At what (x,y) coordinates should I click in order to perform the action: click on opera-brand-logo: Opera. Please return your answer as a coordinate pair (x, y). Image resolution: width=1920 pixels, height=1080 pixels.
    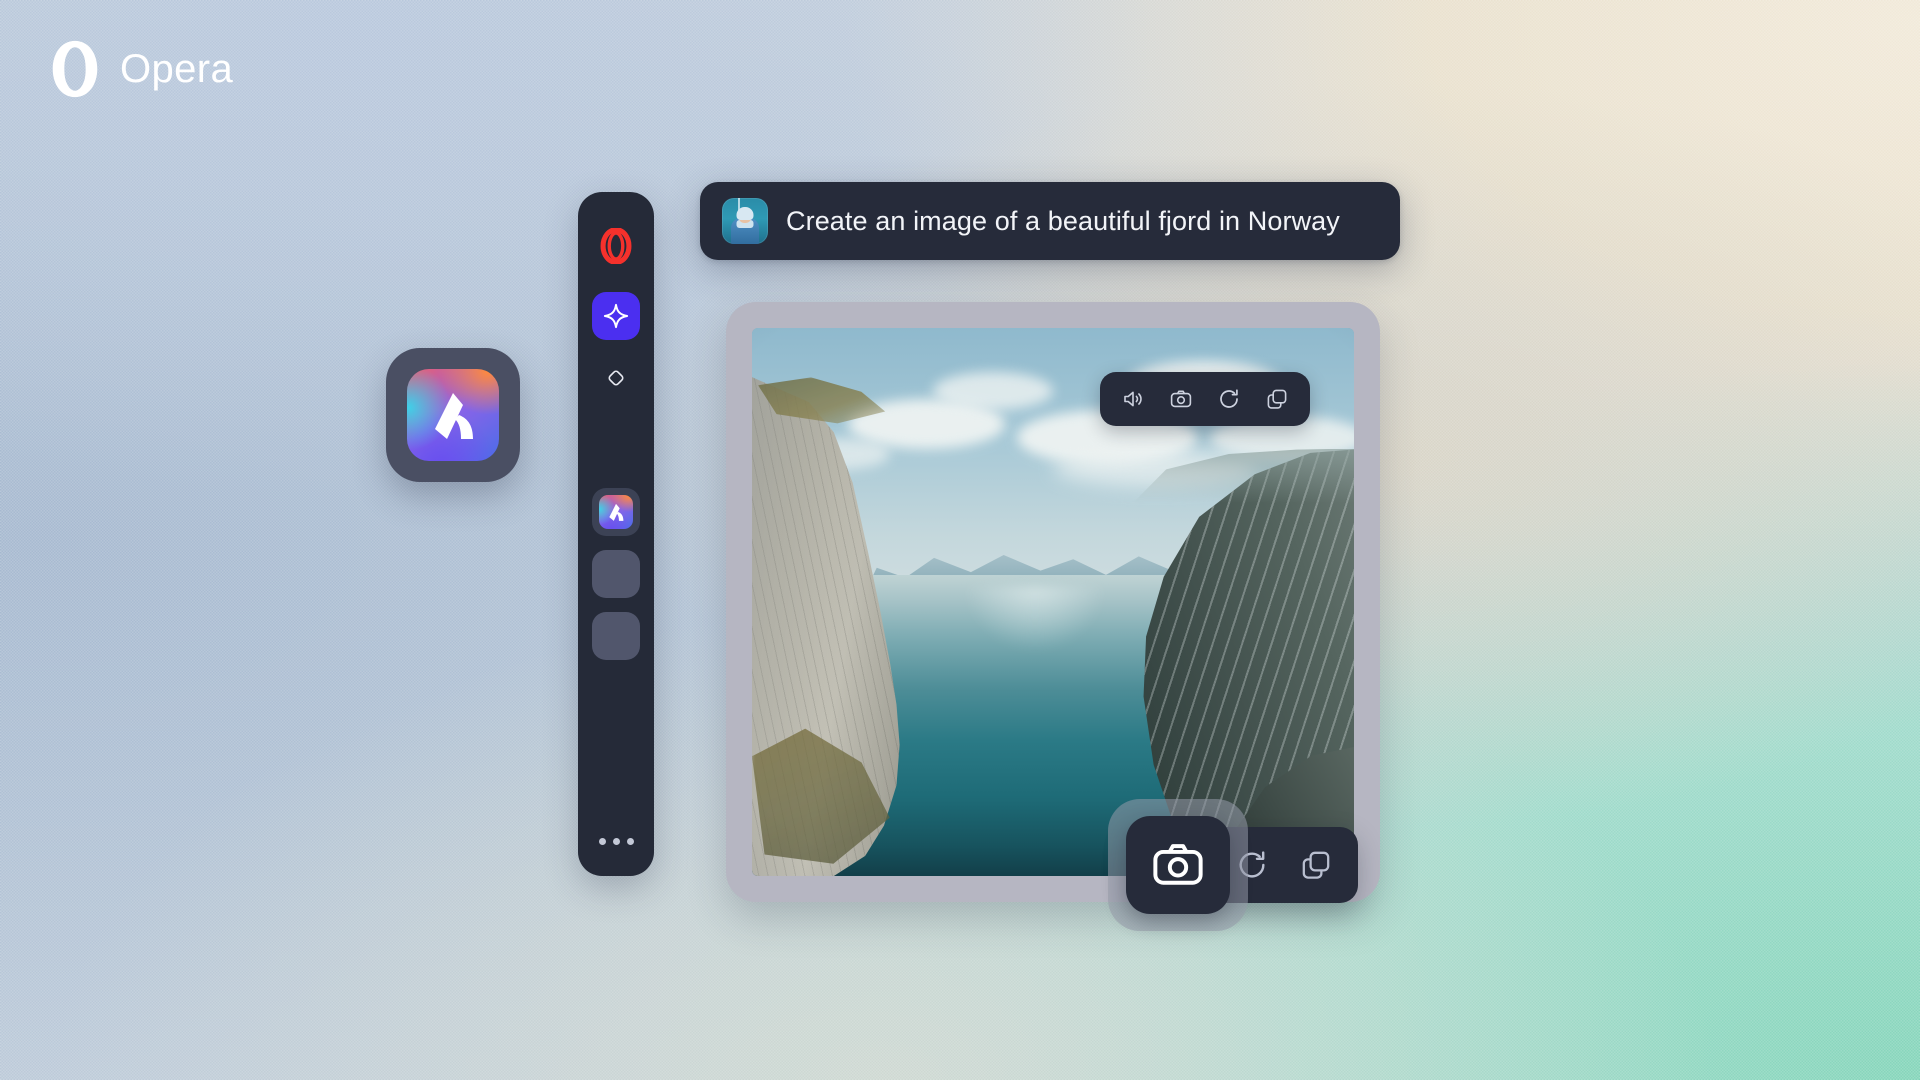
    Looking at the image, I should click on (138, 69).